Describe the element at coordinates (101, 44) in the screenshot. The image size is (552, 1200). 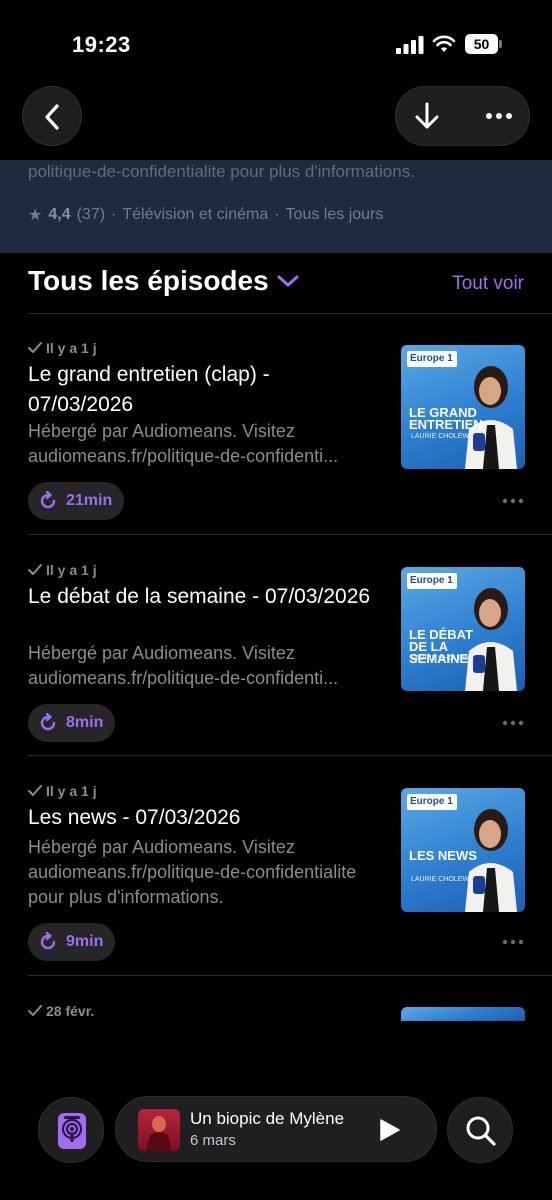
I see `status-time: 19:23` at that location.